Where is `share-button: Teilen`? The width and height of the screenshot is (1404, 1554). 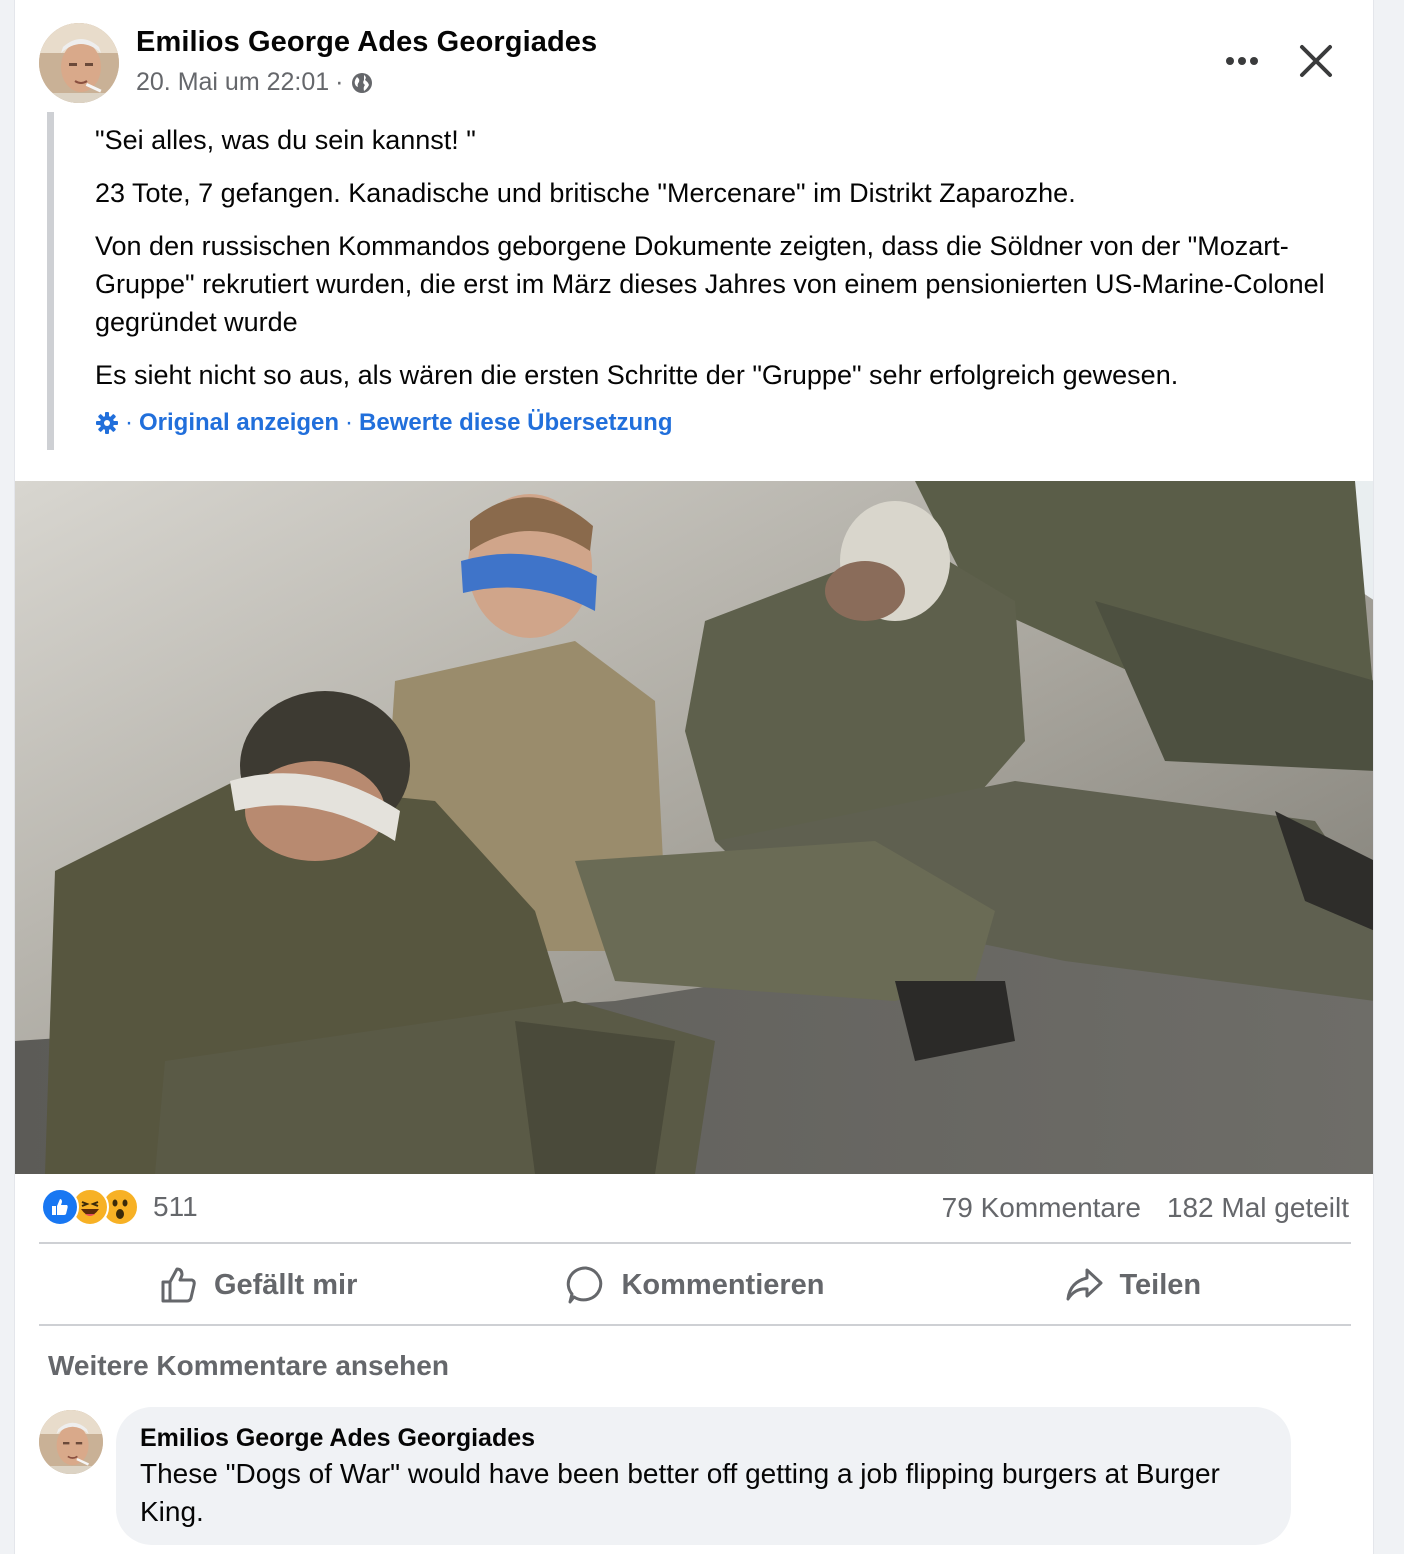
share-button: Teilen is located at coordinates (1132, 1285).